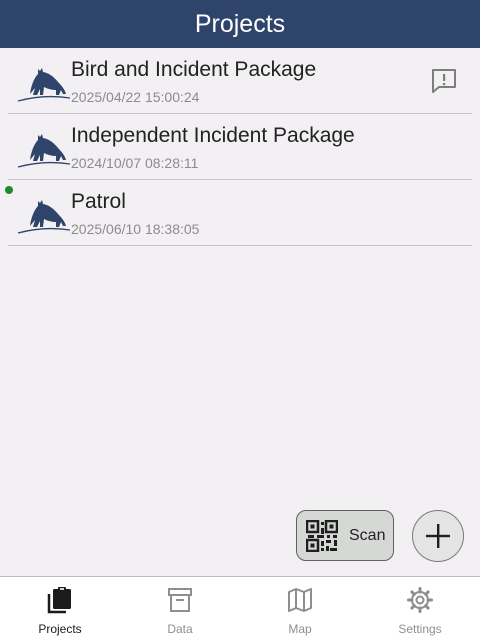 The height and width of the screenshot is (640, 480). What do you see at coordinates (367, 535) in the screenshot?
I see `scan-button-label: Scan` at bounding box center [367, 535].